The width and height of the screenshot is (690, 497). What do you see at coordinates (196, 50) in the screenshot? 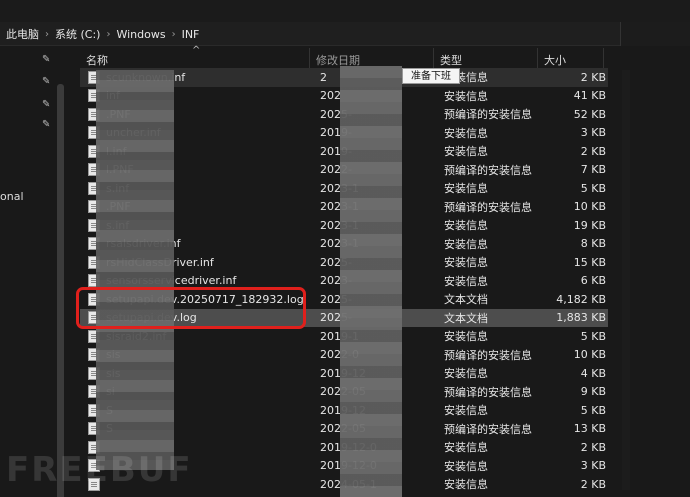
I see `sort-up-icon: ^` at bounding box center [196, 50].